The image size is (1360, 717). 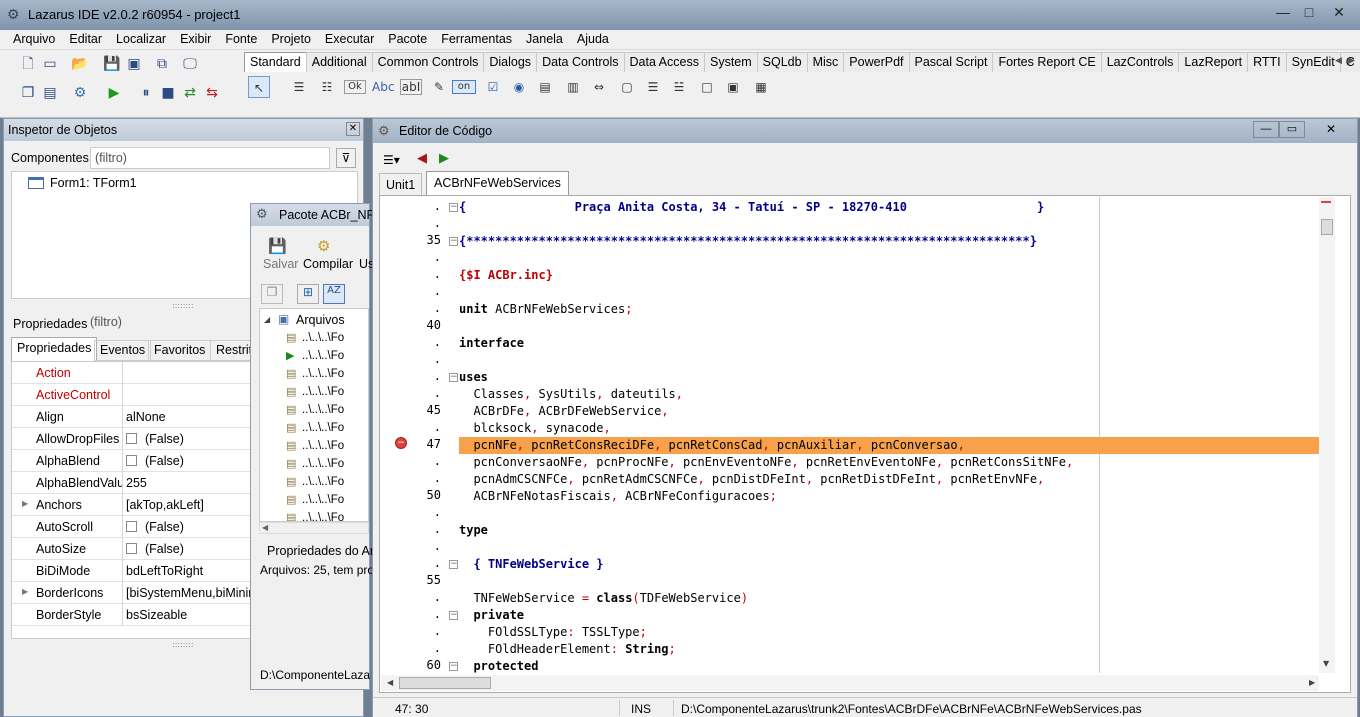 I want to click on scroll-right-arrow-icon: ▶, so click(x=1312, y=682).